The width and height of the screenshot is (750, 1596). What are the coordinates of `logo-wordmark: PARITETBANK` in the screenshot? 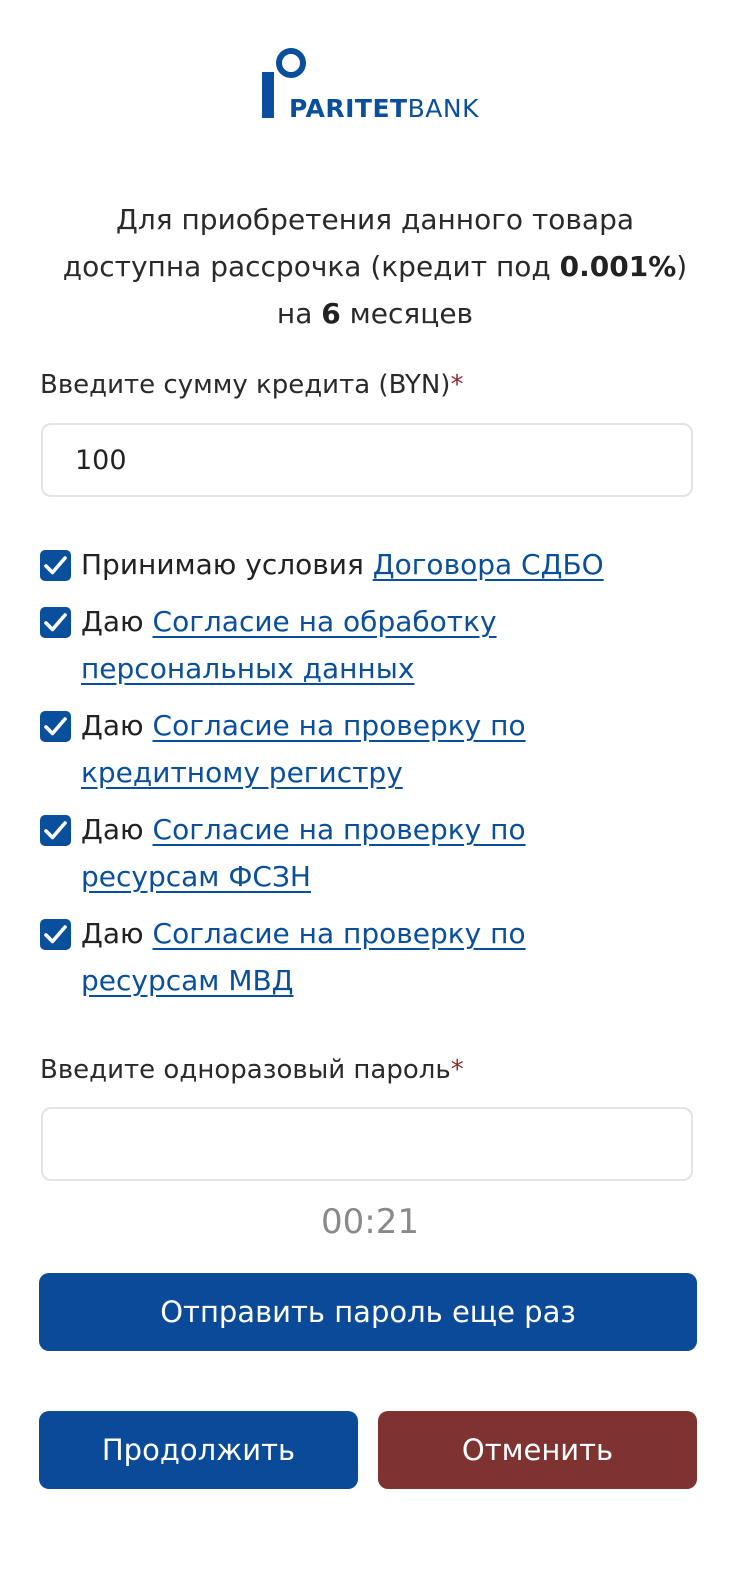 It's located at (384, 108).